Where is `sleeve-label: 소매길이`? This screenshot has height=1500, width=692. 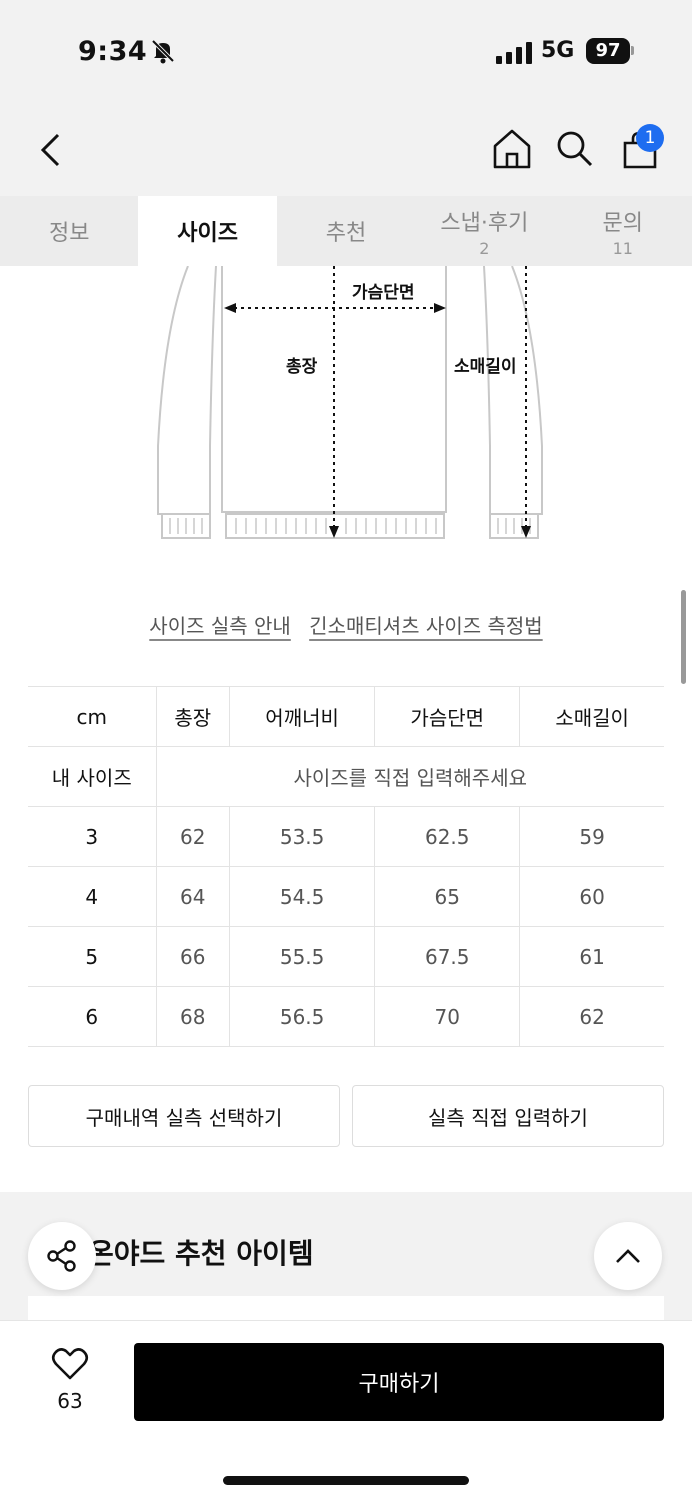 sleeve-label: 소매길이 is located at coordinates (485, 367).